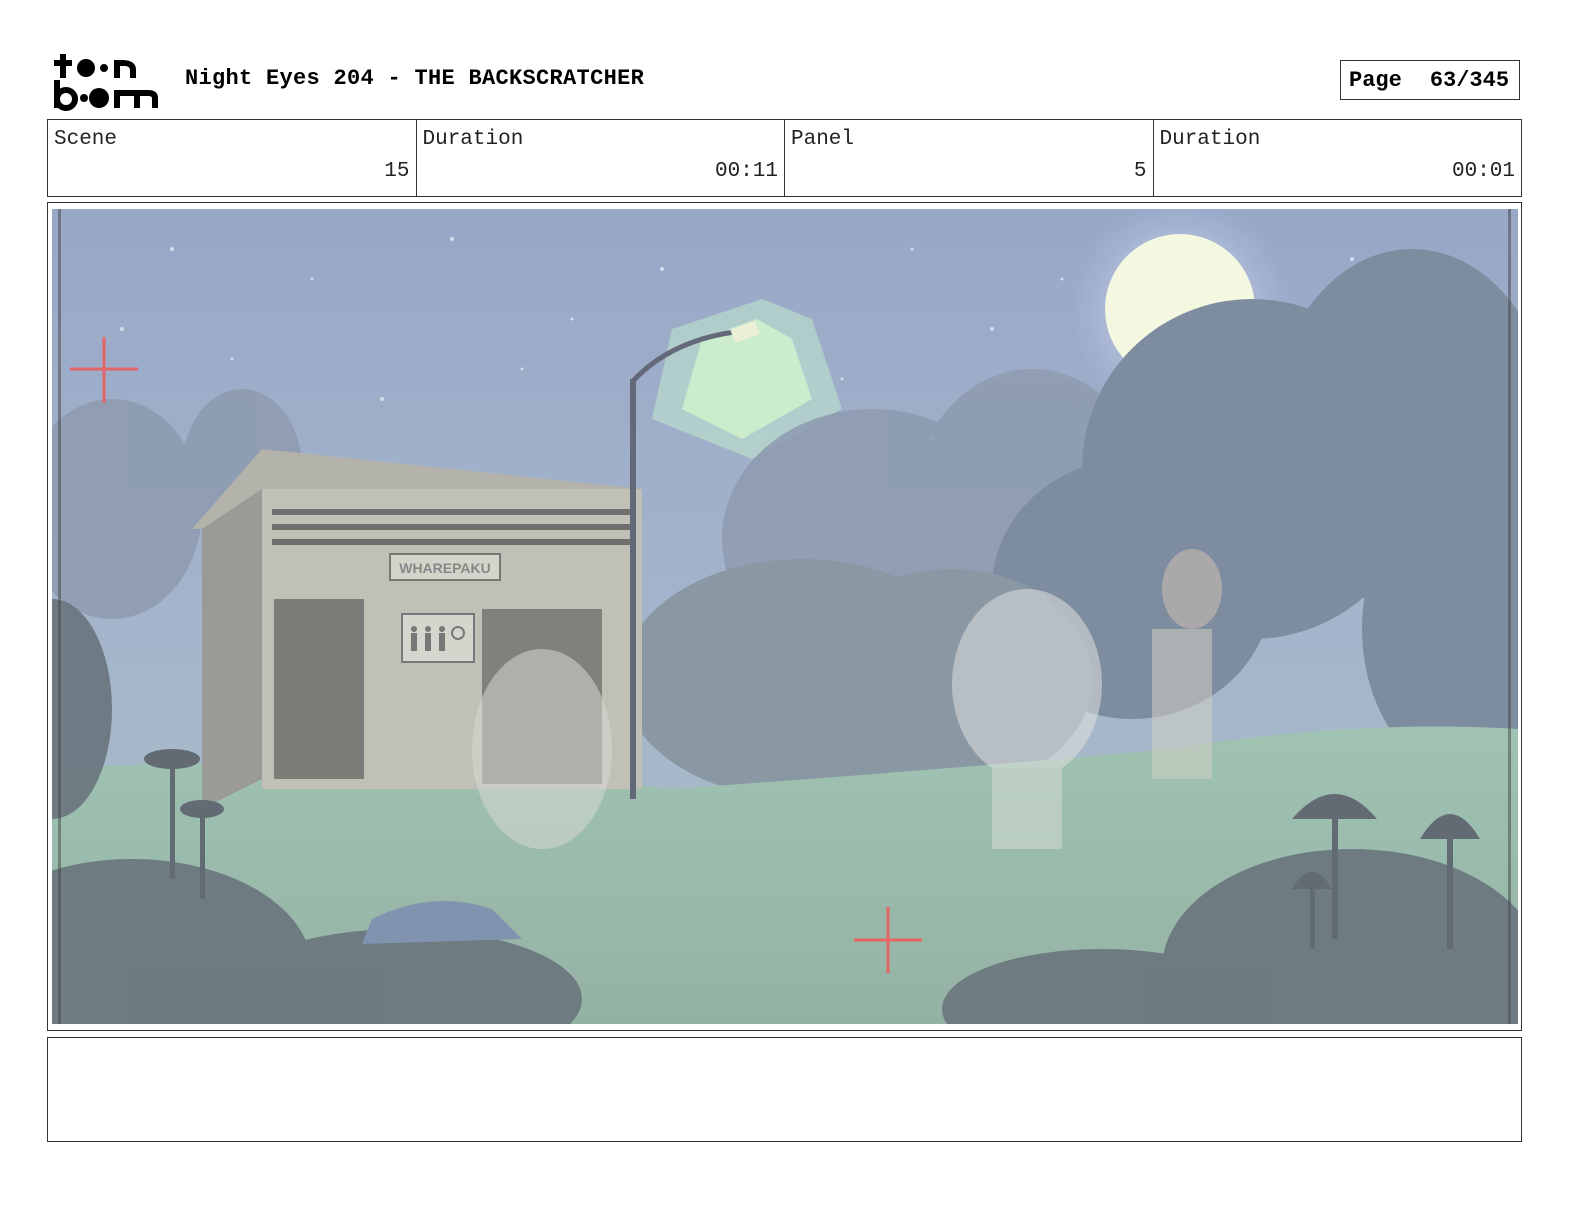  Describe the element at coordinates (784, 1089) in the screenshot. I see `panel-notes-box` at that location.